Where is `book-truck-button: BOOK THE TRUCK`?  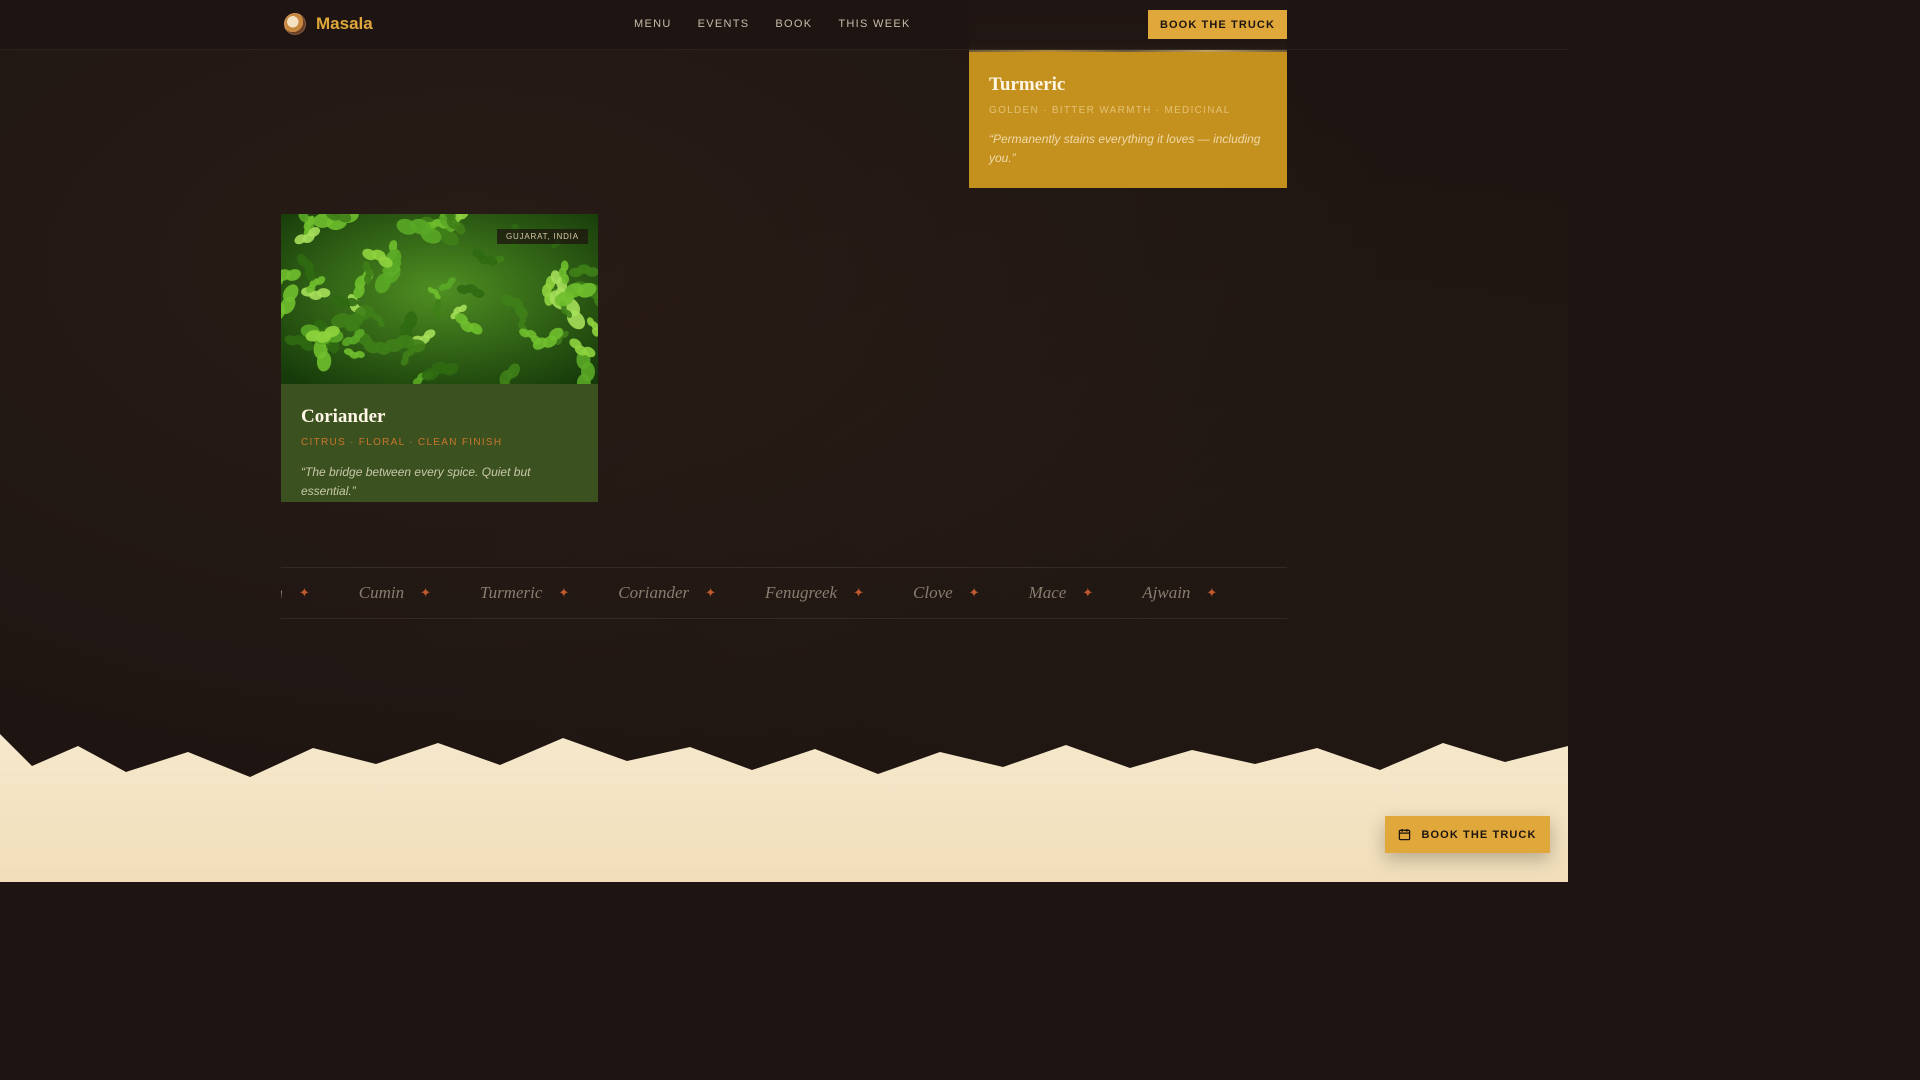 book-truck-button: BOOK THE TRUCK is located at coordinates (1217, 24).